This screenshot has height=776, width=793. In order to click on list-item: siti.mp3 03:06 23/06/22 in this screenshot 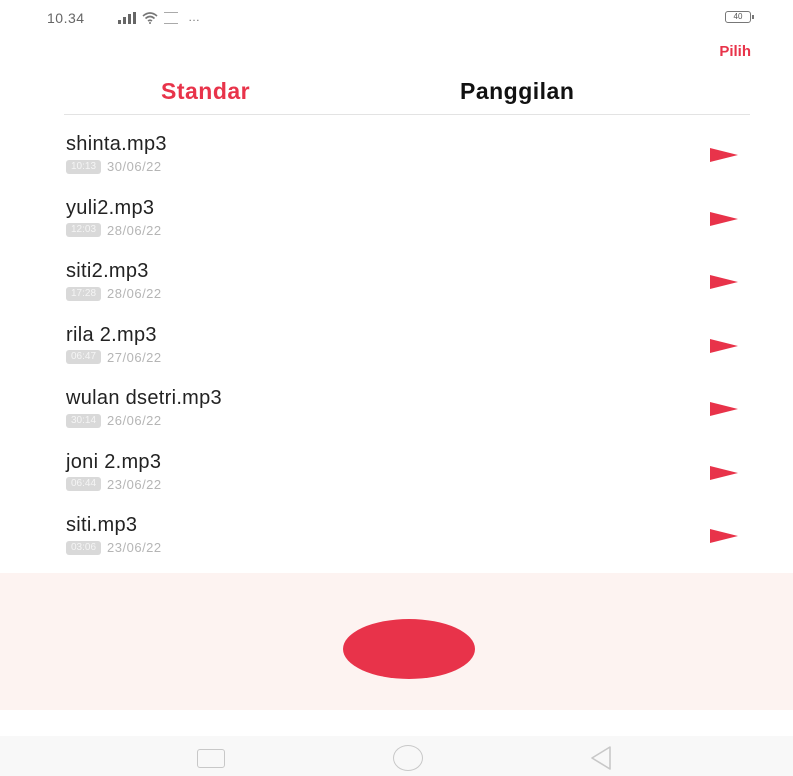, I will do `click(396, 541)`.